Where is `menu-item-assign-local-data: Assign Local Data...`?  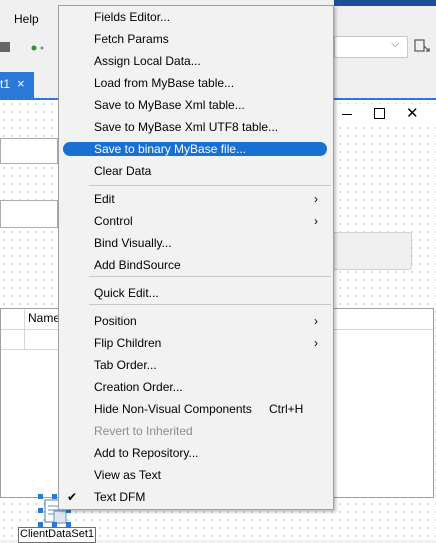
menu-item-assign-local-data: Assign Local Data... is located at coordinates (196, 61).